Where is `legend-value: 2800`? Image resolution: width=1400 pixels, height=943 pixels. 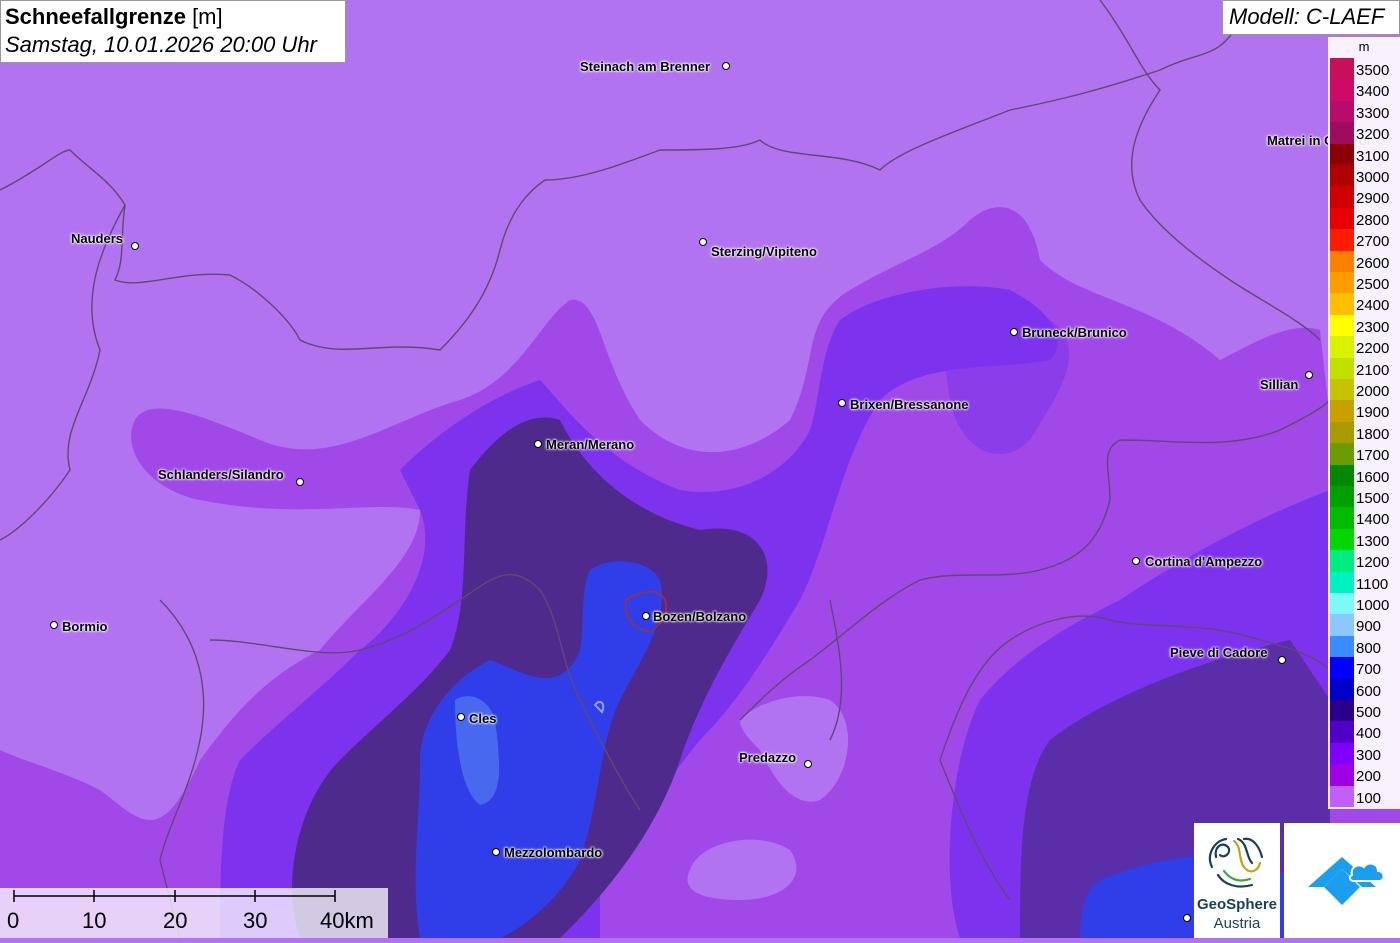
legend-value: 2800 is located at coordinates (1373, 220).